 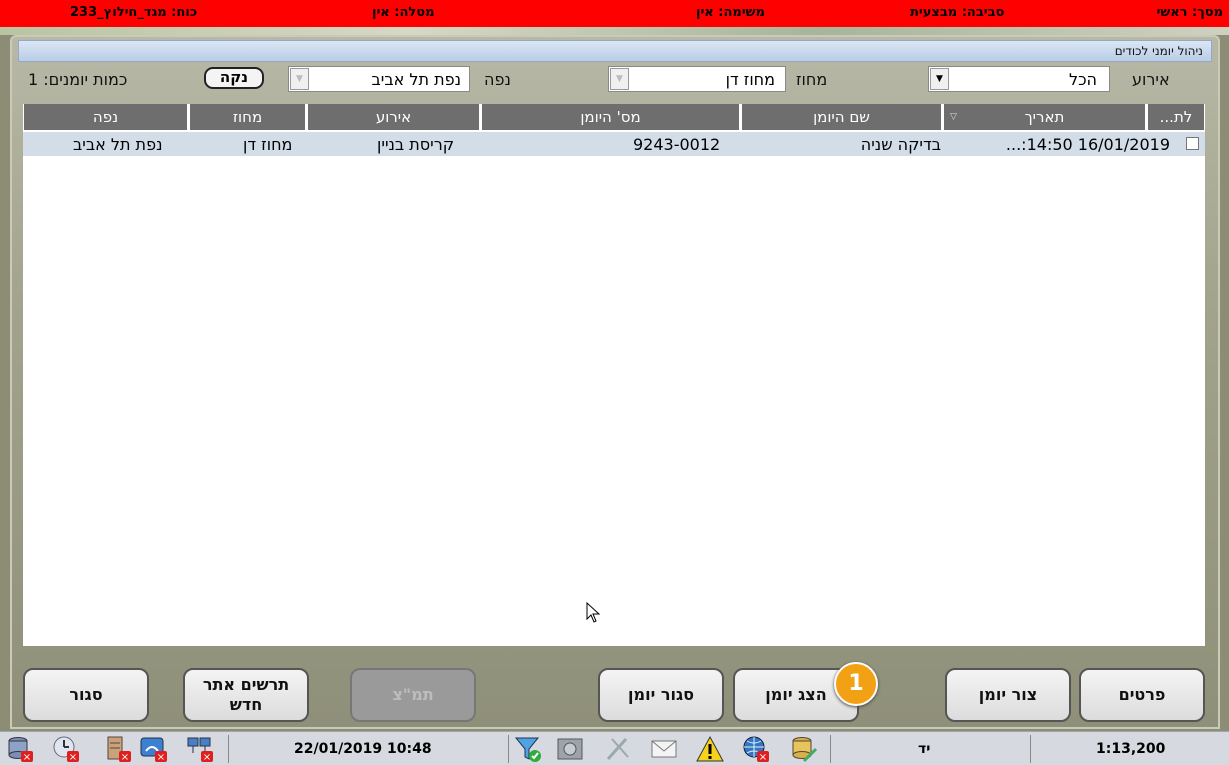 I want to click on column-header-number: מס' היומן, so click(x=610, y=117).